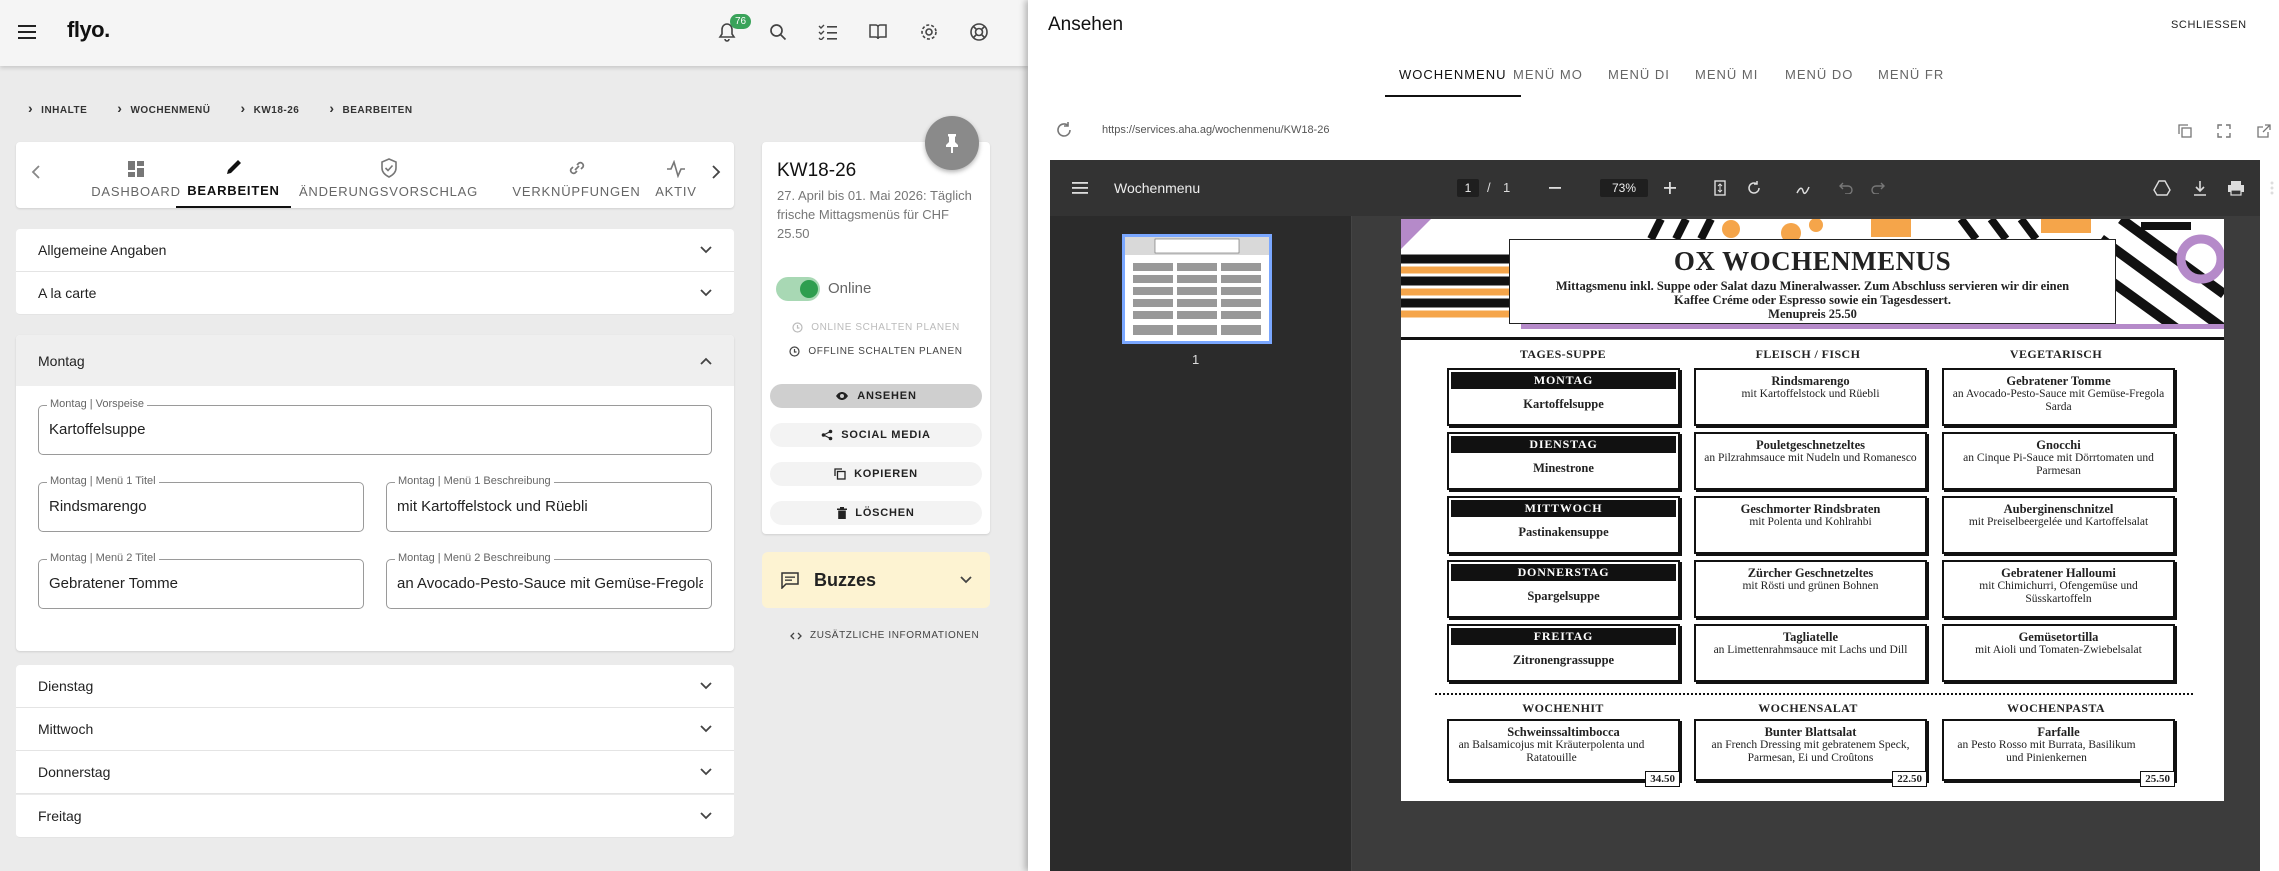 The image size is (2279, 871). Describe the element at coordinates (876, 474) in the screenshot. I see `copy-button: KOPIEREN` at that location.